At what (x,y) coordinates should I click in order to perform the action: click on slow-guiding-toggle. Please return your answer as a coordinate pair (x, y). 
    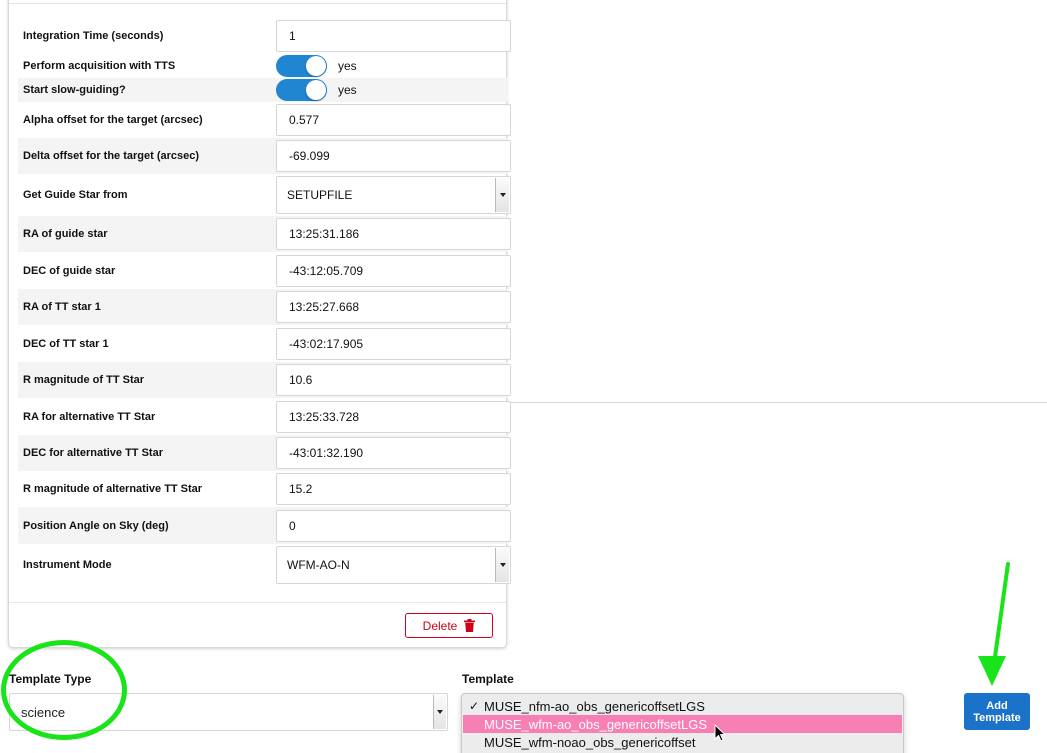
    Looking at the image, I should click on (301, 90).